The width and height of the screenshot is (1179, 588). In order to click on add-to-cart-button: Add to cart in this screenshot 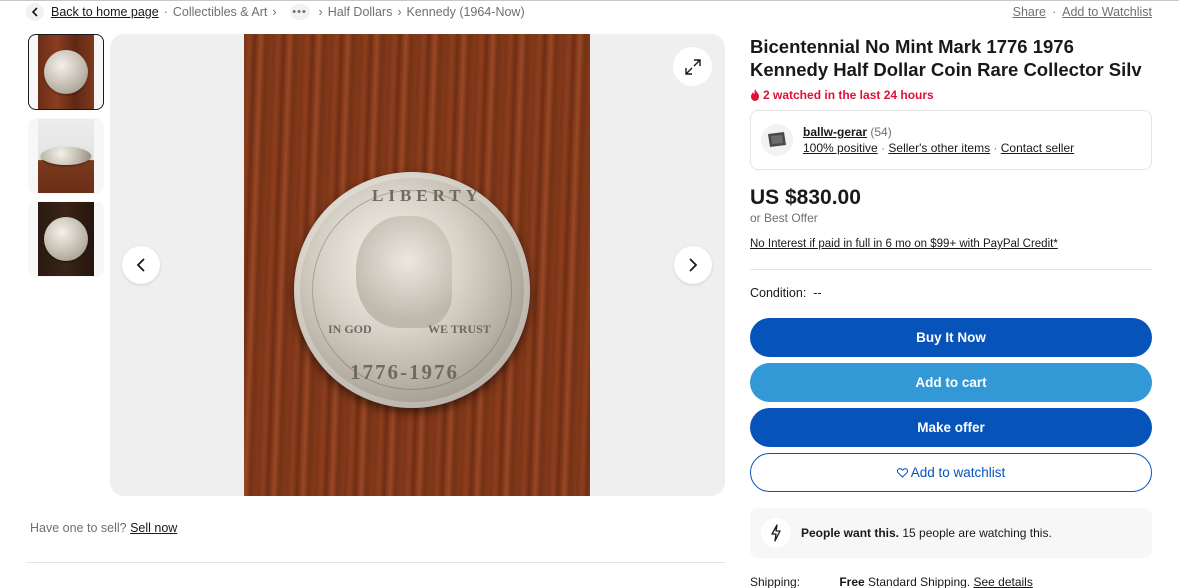, I will do `click(951, 382)`.